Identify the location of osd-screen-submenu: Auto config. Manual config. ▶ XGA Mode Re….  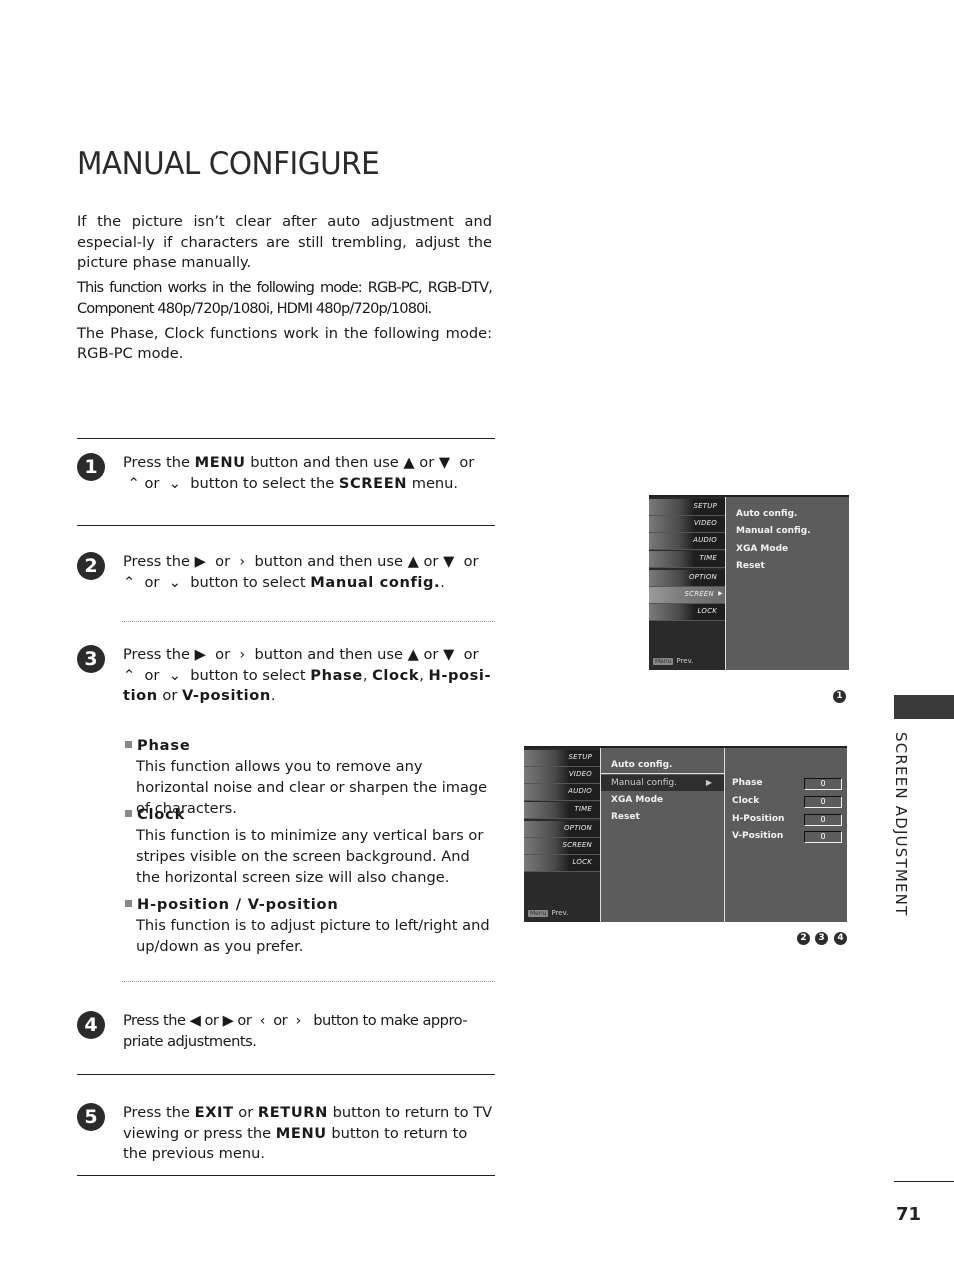
(662, 835).